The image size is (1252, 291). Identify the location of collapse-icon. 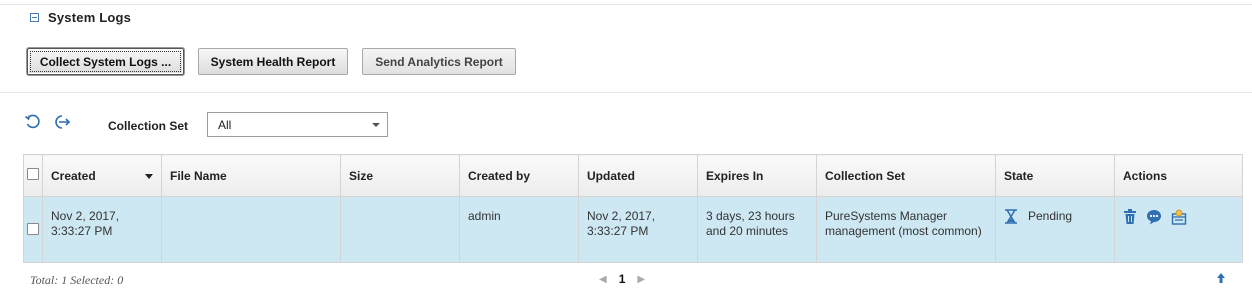
(34, 17).